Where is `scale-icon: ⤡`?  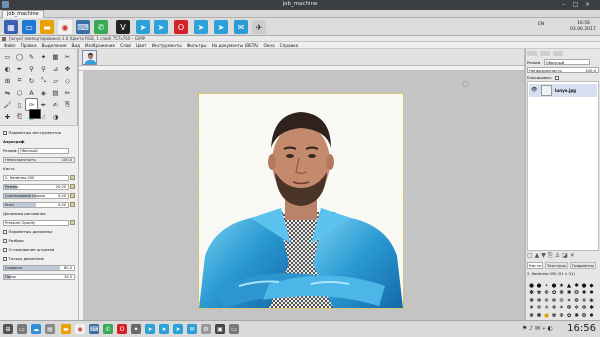 scale-icon: ⤡ is located at coordinates (43, 80).